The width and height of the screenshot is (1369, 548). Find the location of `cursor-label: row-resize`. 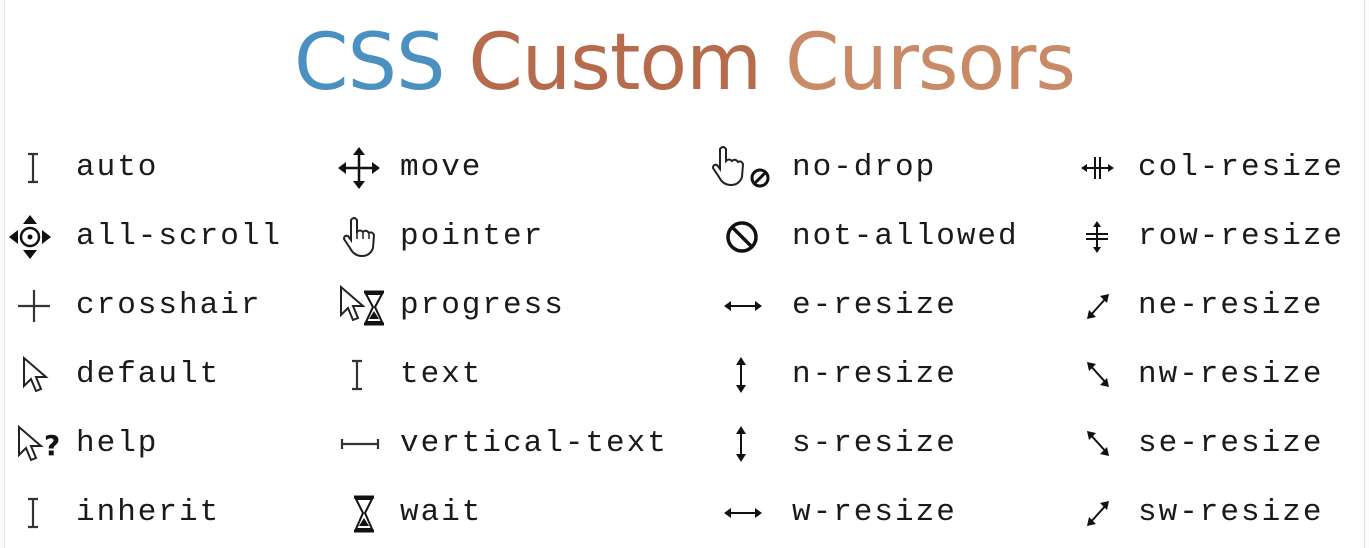

cursor-label: row-resize is located at coordinates (1241, 236).